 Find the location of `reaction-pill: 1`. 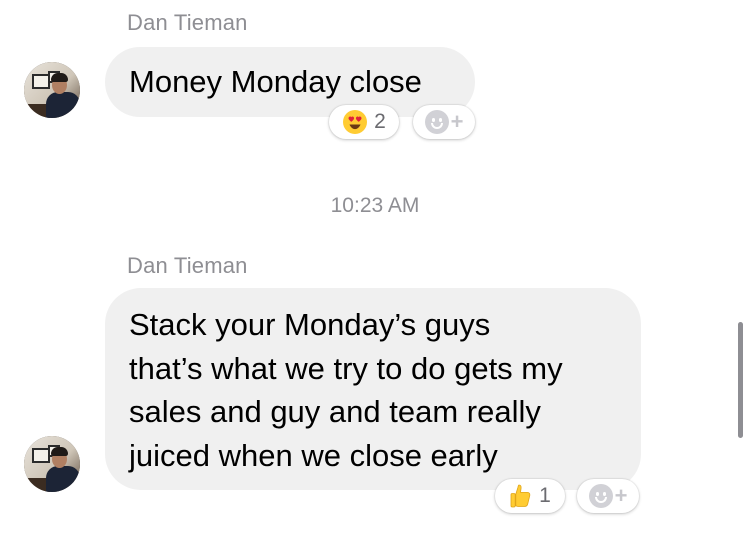

reaction-pill: 1 is located at coordinates (530, 496).